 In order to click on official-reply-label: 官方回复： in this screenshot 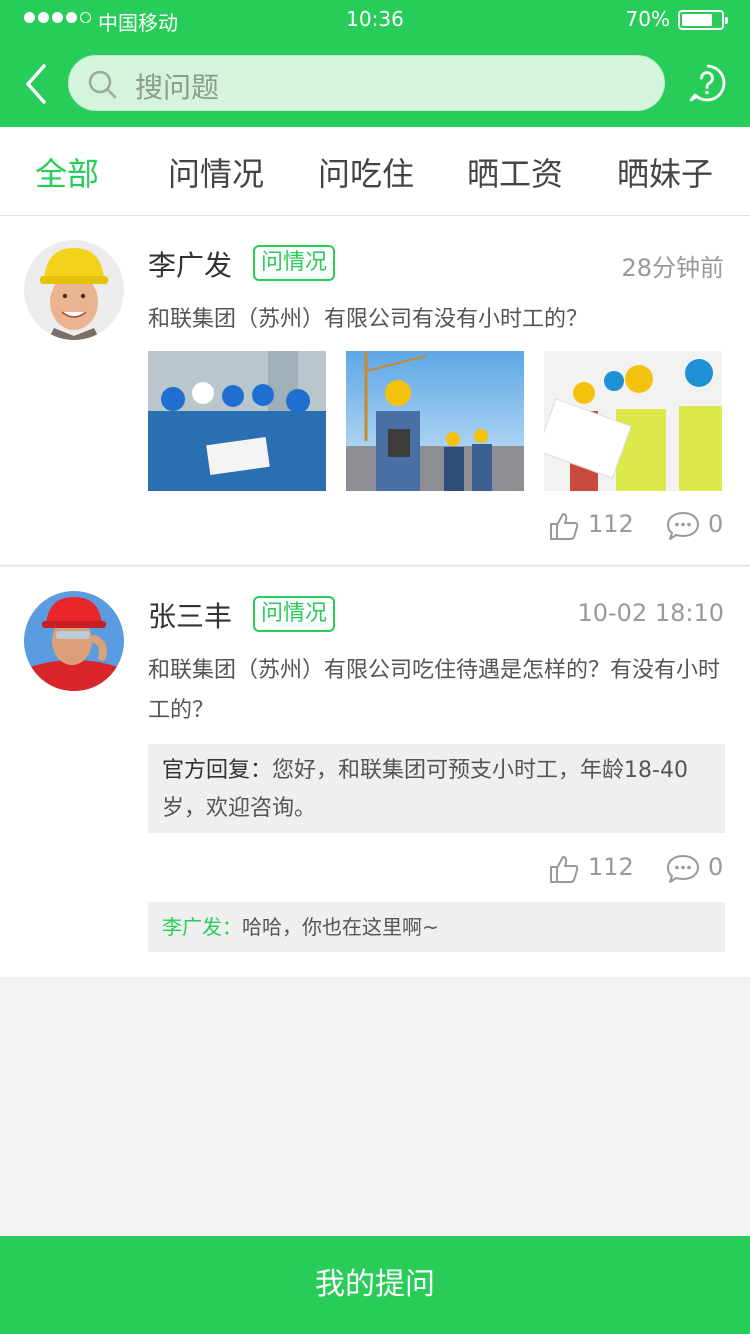, I will do `click(217, 770)`.